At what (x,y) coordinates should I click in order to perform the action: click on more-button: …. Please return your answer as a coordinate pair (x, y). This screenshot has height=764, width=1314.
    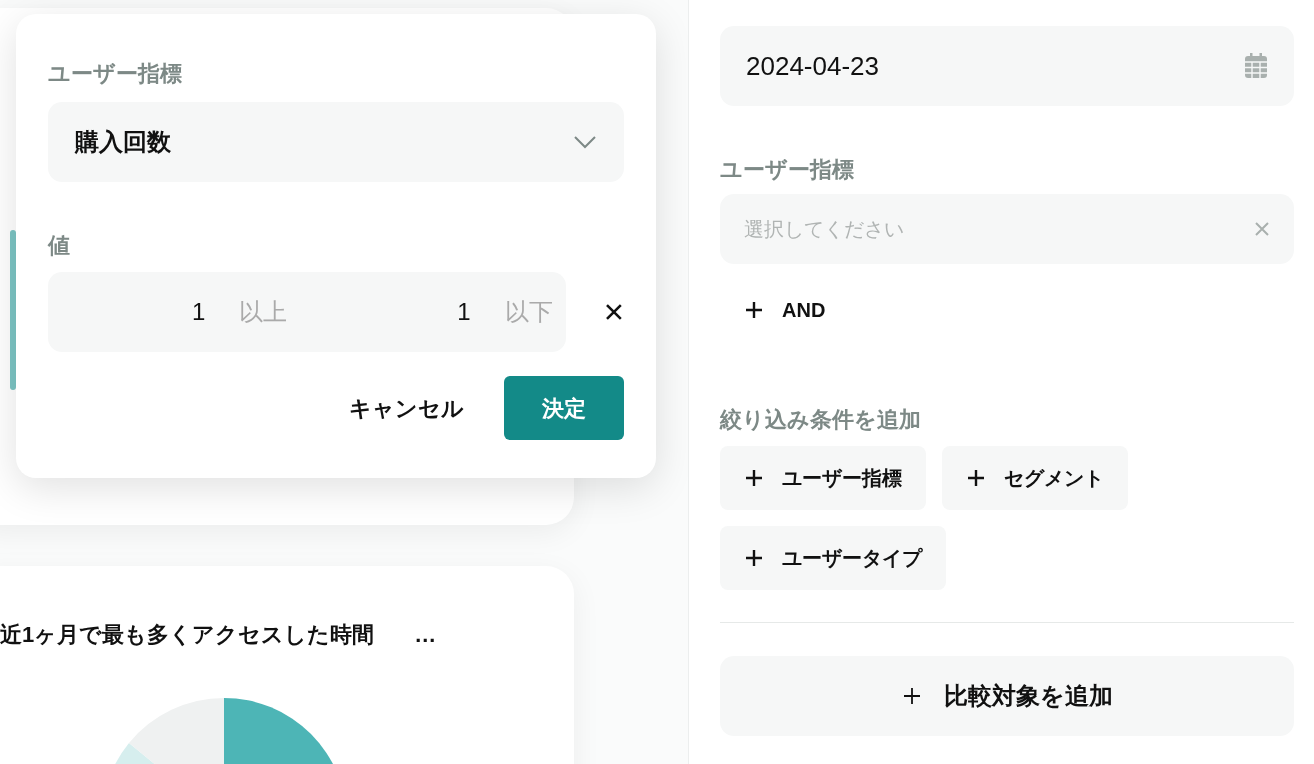
    Looking at the image, I should click on (425, 634).